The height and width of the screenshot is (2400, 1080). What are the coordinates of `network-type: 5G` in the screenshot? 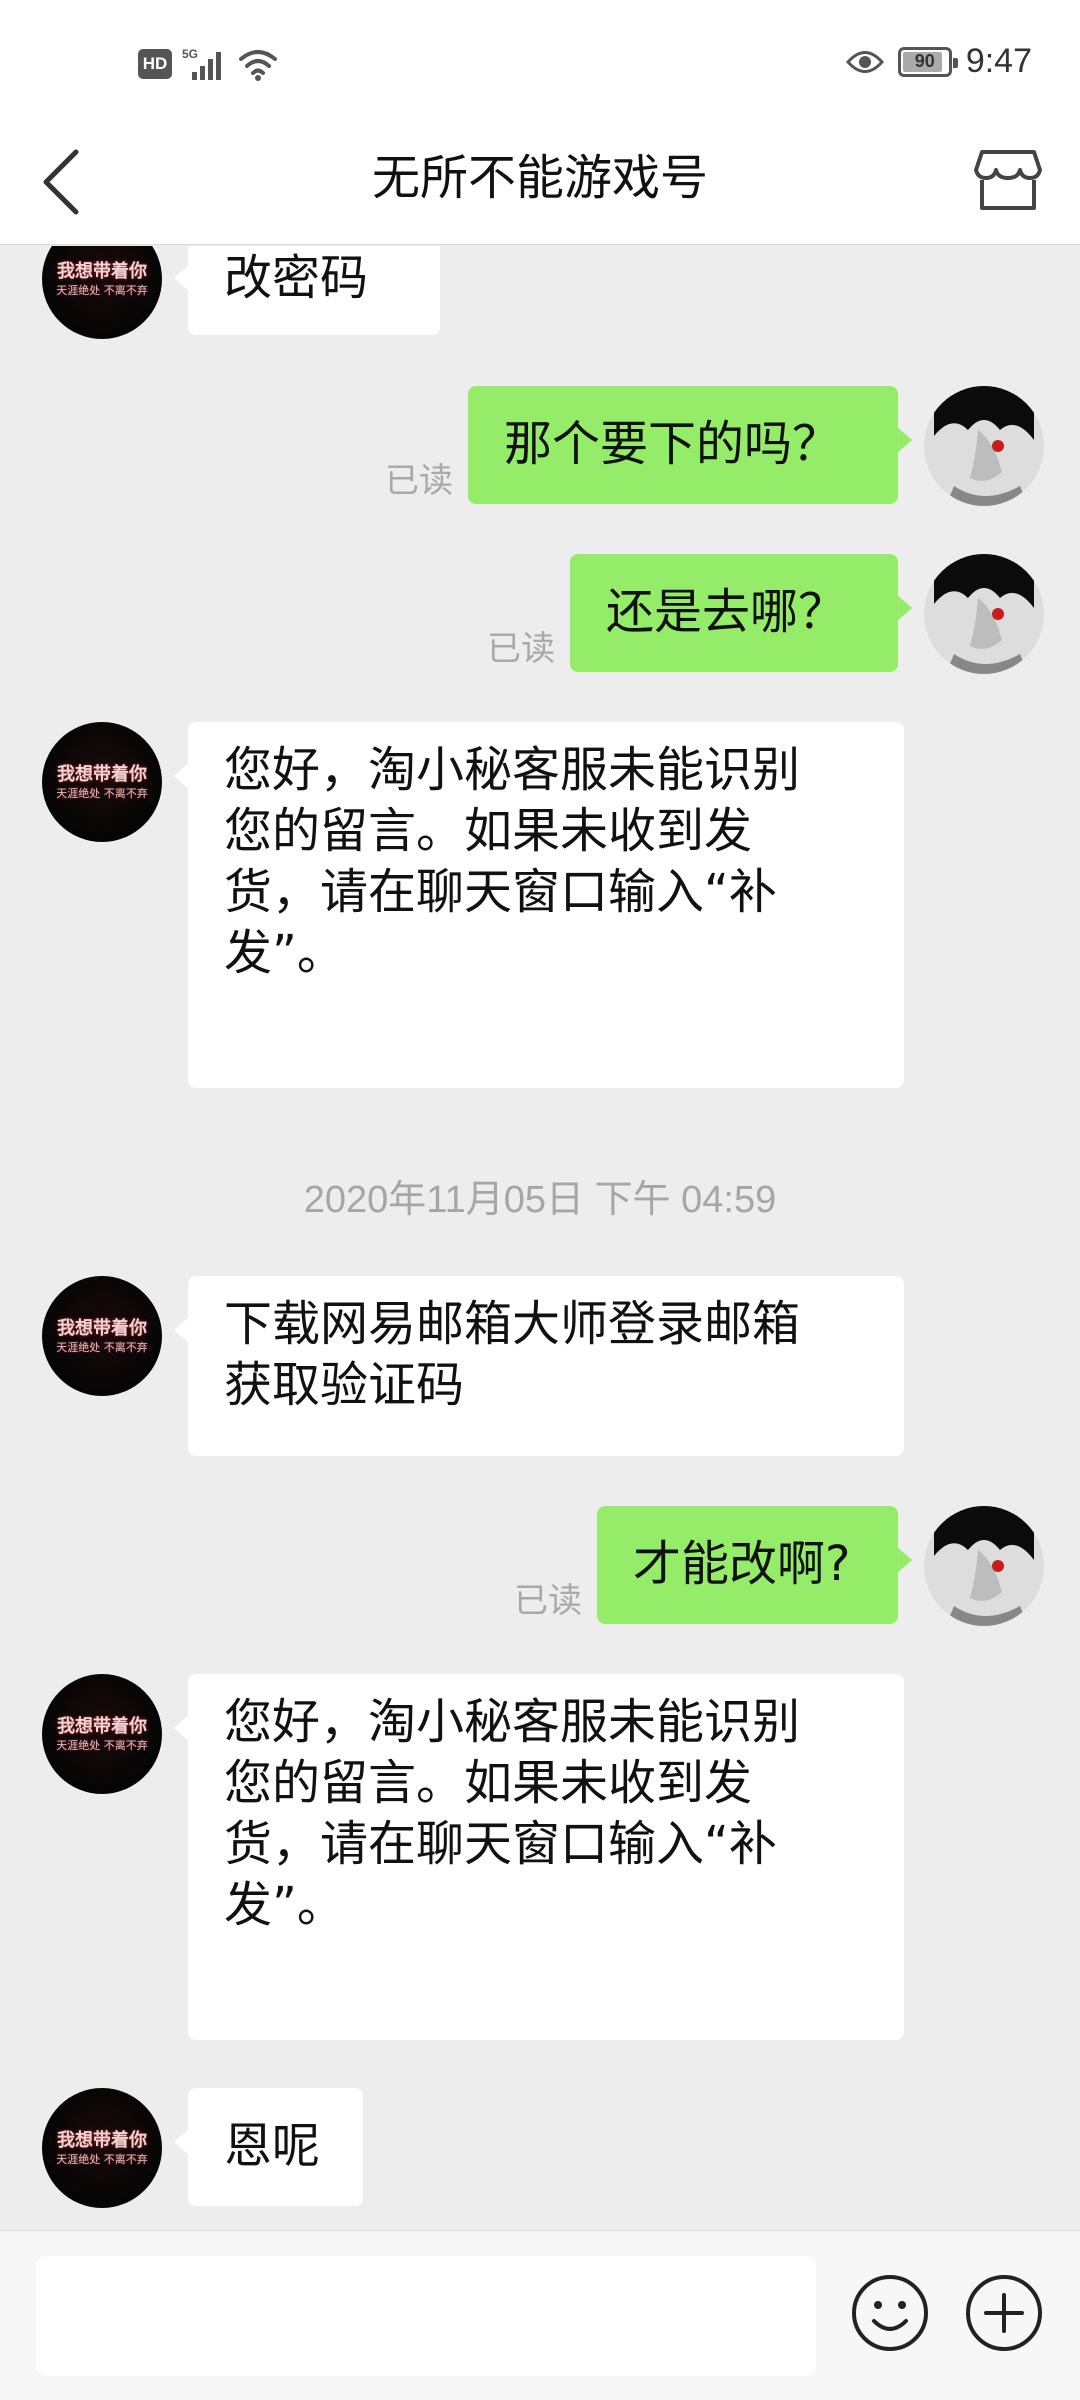 It's located at (190, 54).